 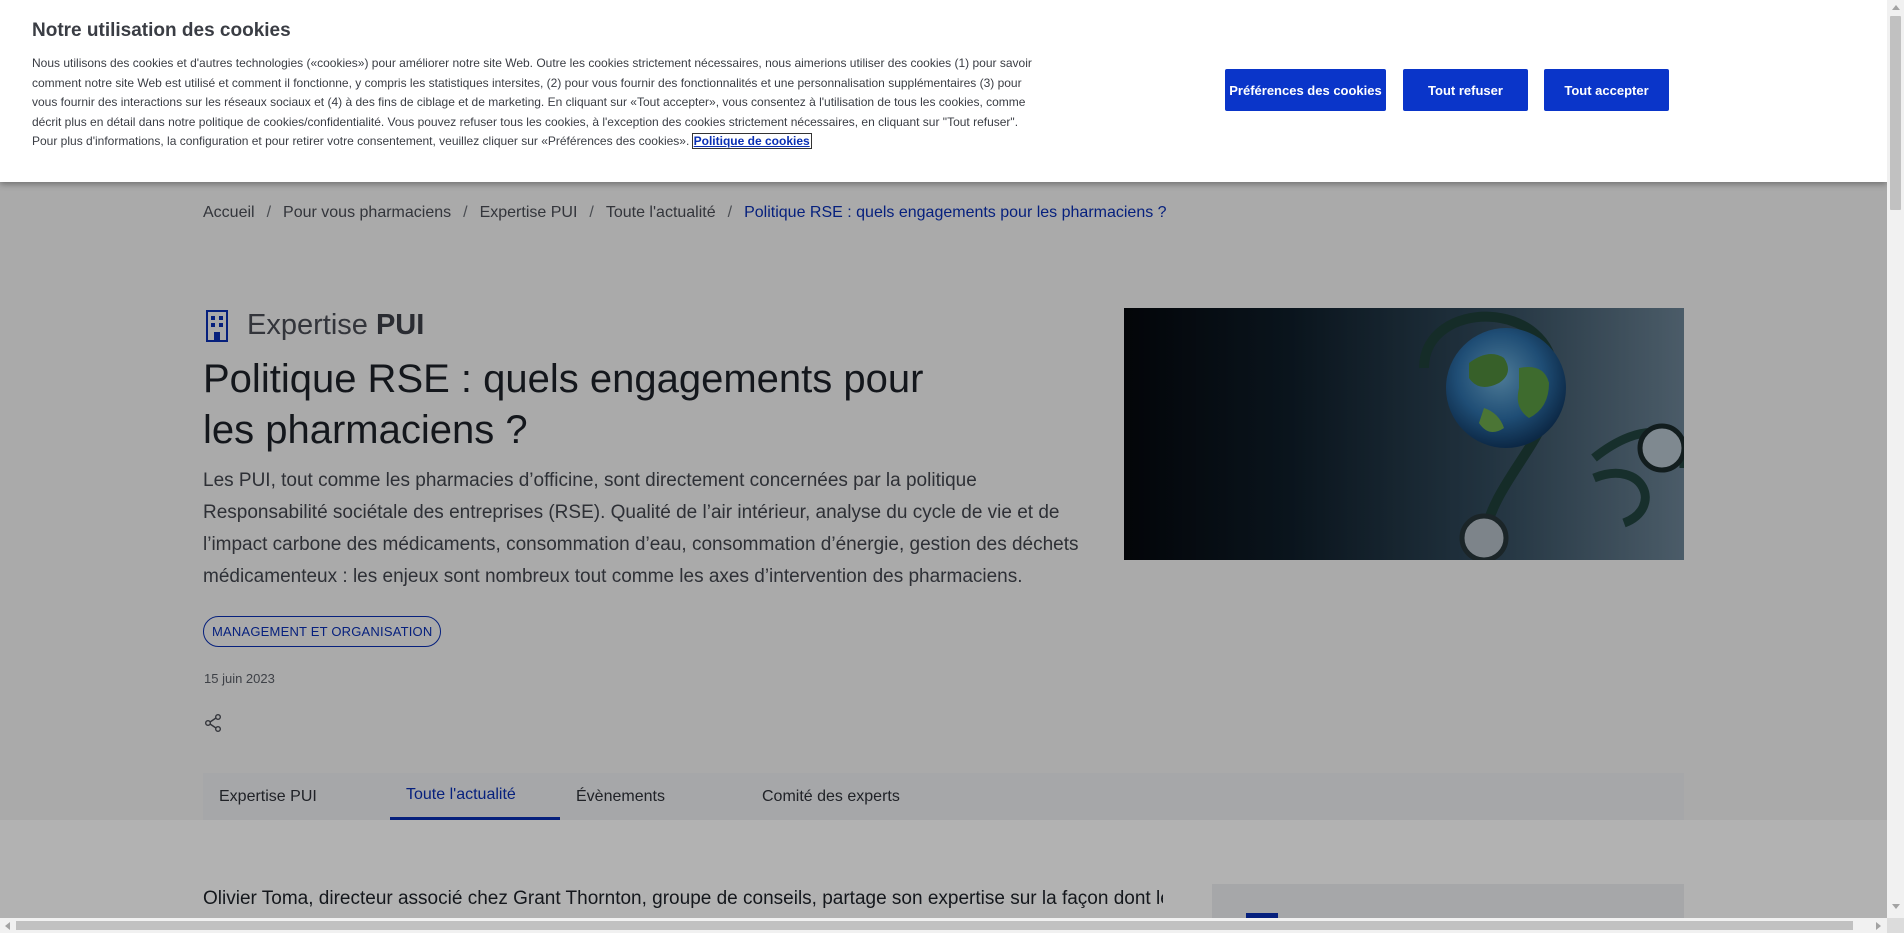 What do you see at coordinates (161, 30) in the screenshot?
I see `cookie-banner-title: Notre utilisation des cookies` at bounding box center [161, 30].